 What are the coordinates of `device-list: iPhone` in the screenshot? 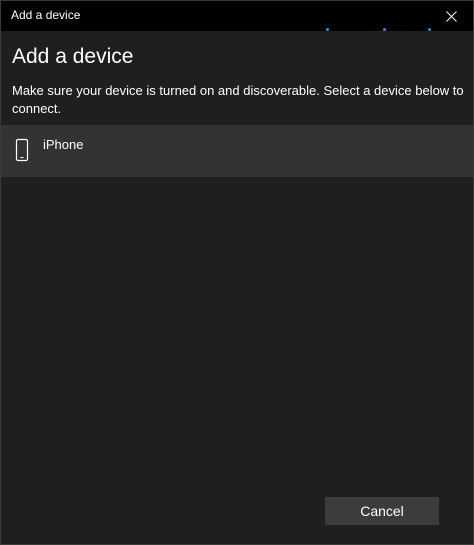 It's located at (237, 151).